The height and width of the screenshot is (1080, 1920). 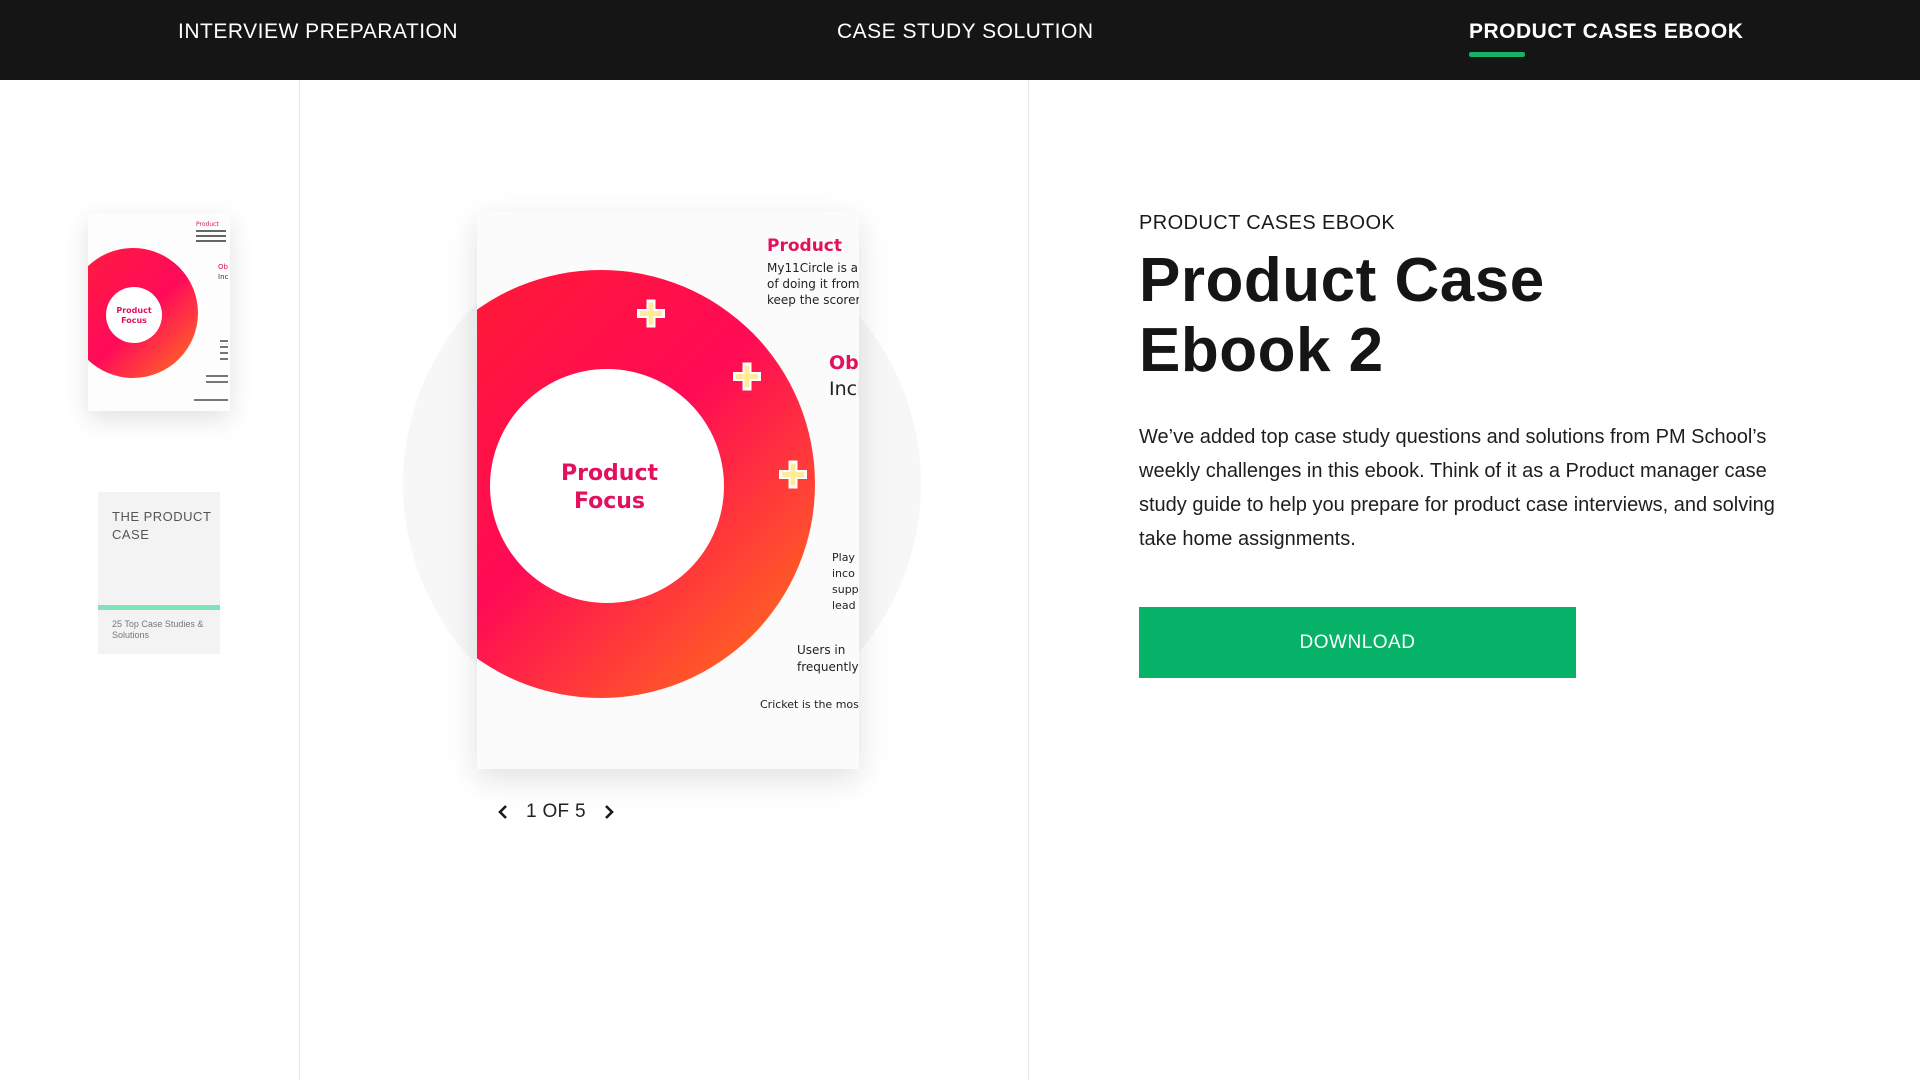 I want to click on preview-heading: Product, so click(x=804, y=246).